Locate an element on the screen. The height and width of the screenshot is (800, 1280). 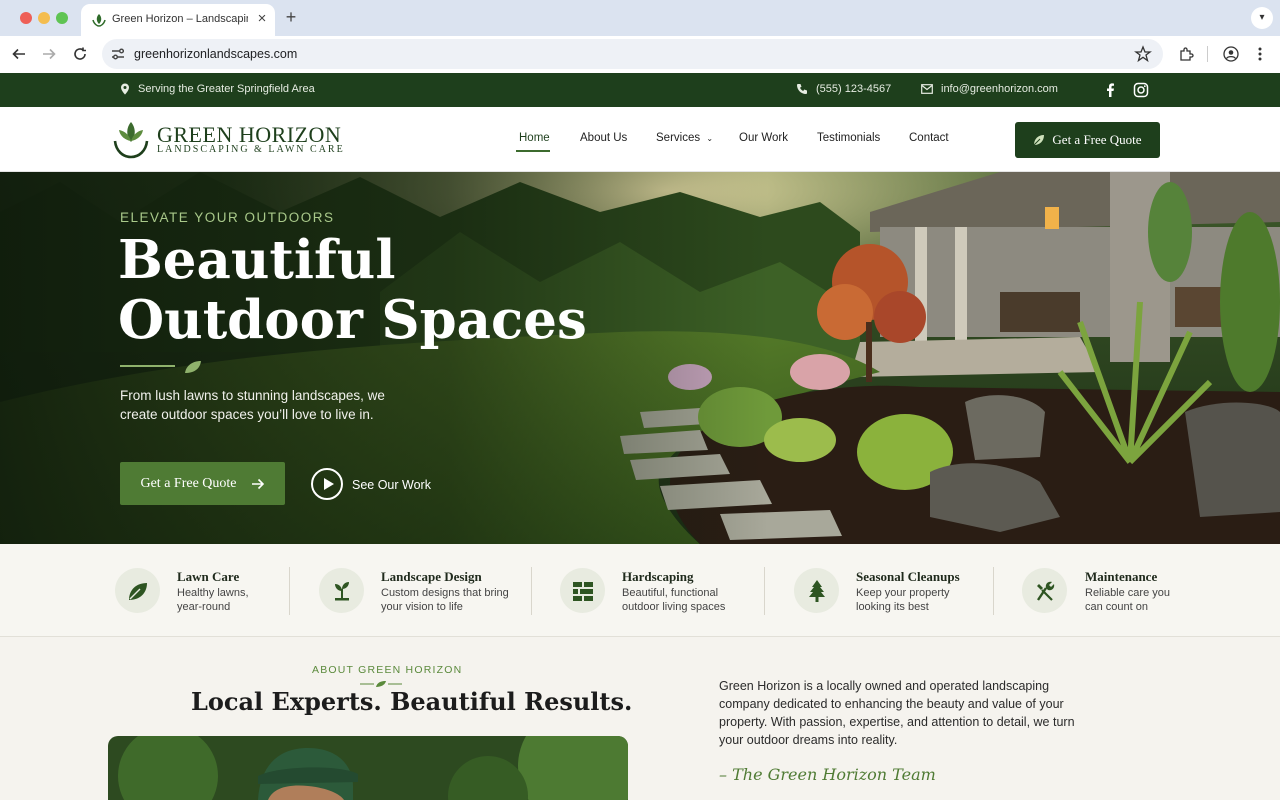
service-area-text: Serving the Greater Springfield Area is located at coordinates (226, 89).